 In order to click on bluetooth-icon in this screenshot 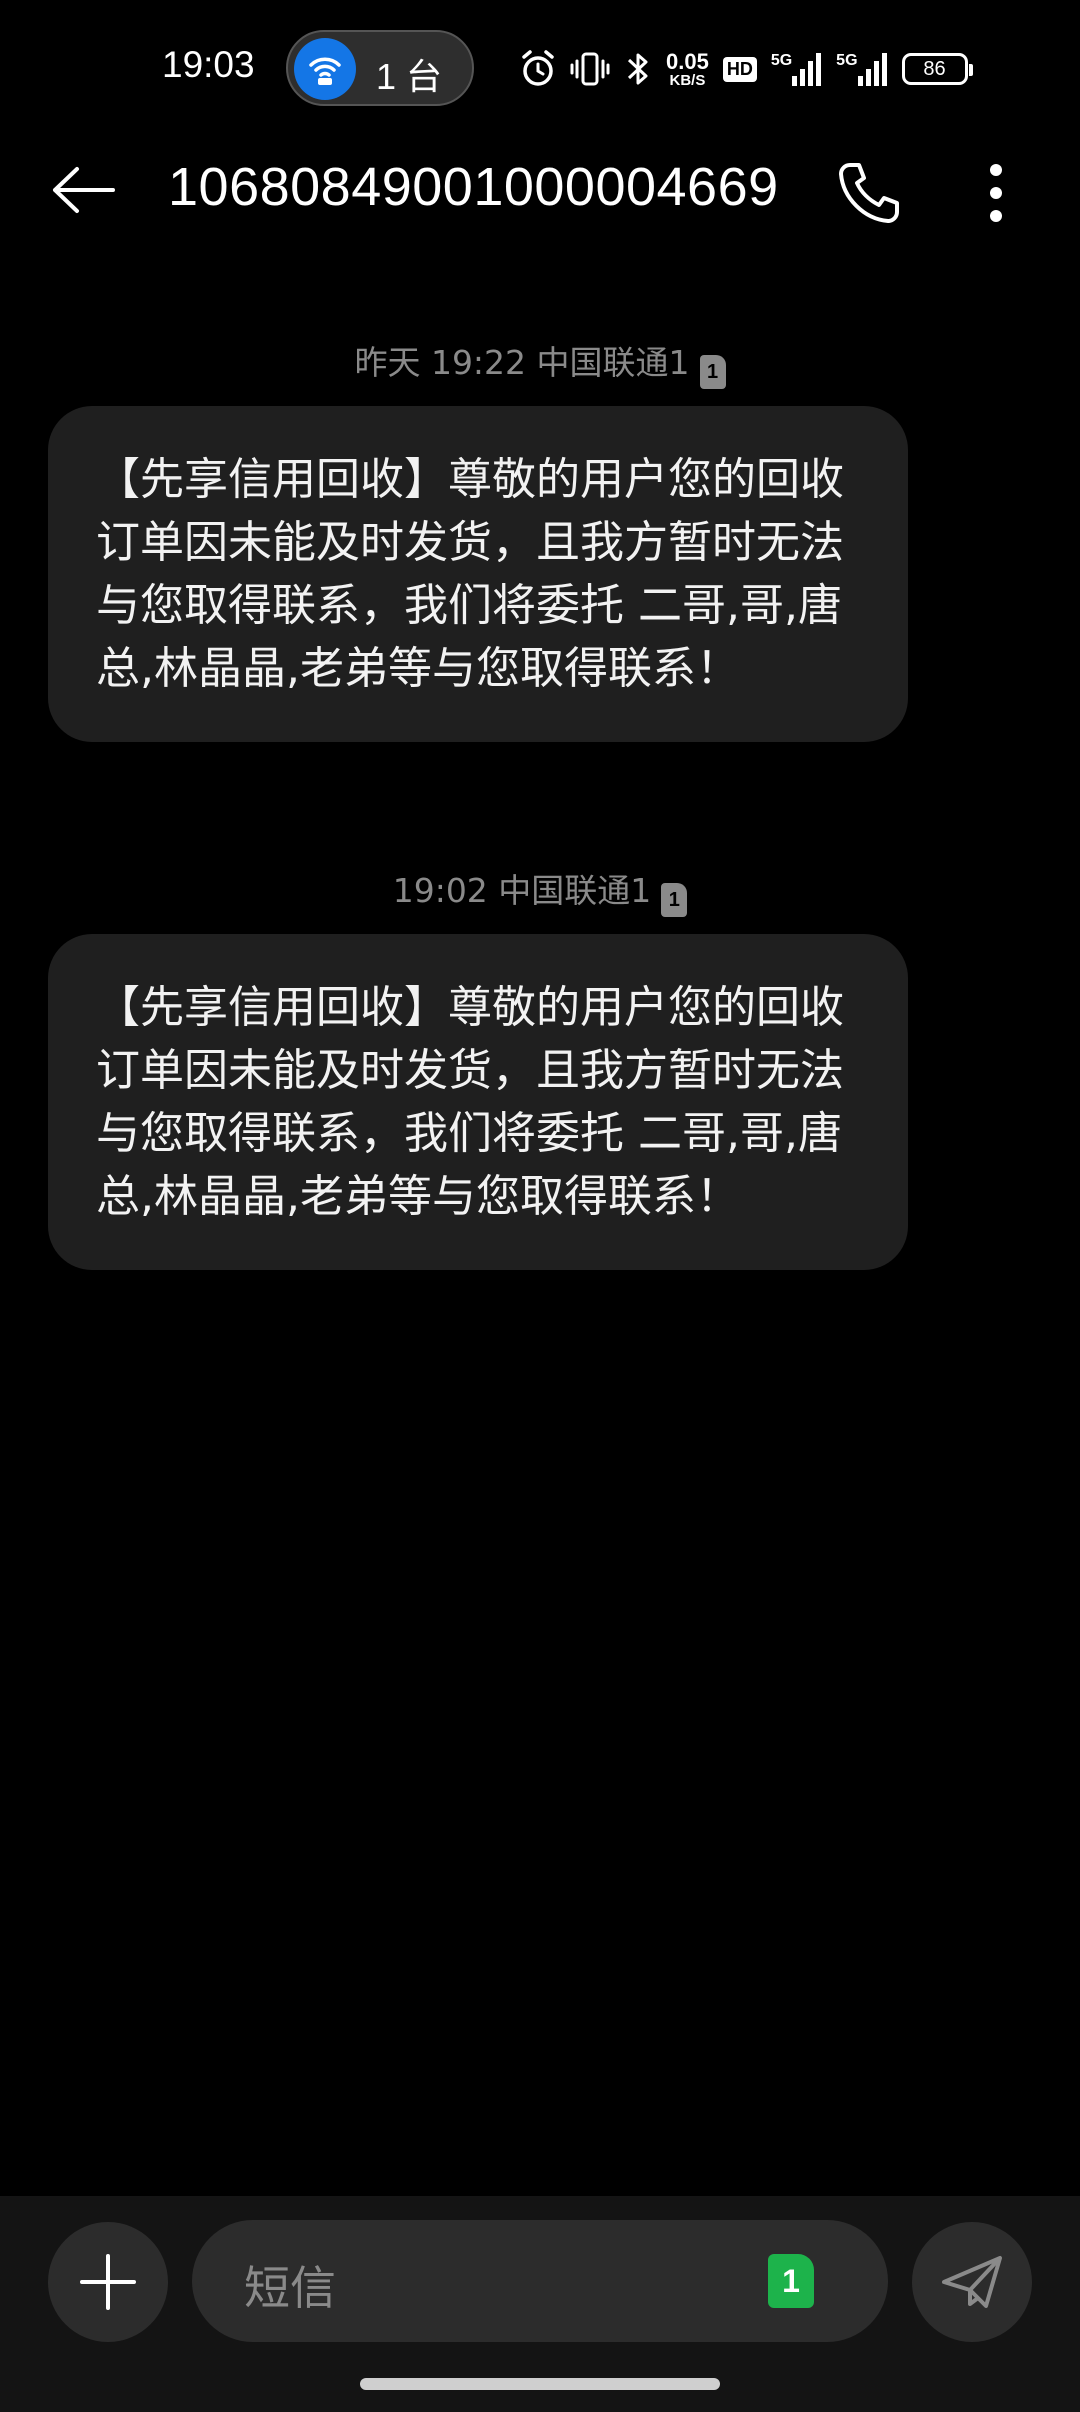, I will do `click(638, 69)`.